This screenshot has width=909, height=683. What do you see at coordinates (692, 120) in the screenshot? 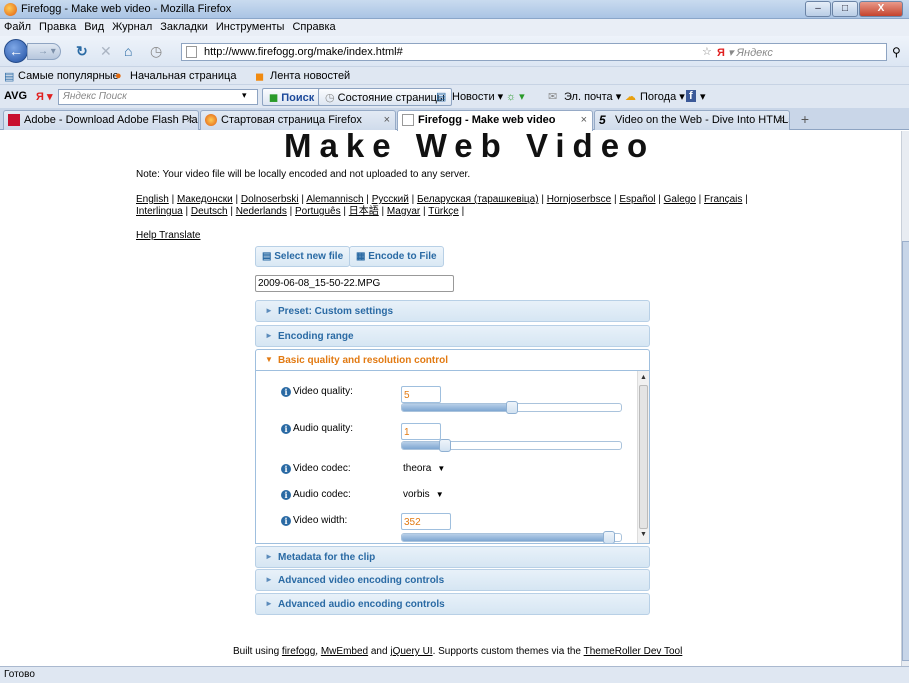
I see `tab-dive-into-html5: 5 Video on the Web - Dive Into HTML5 ×` at bounding box center [692, 120].